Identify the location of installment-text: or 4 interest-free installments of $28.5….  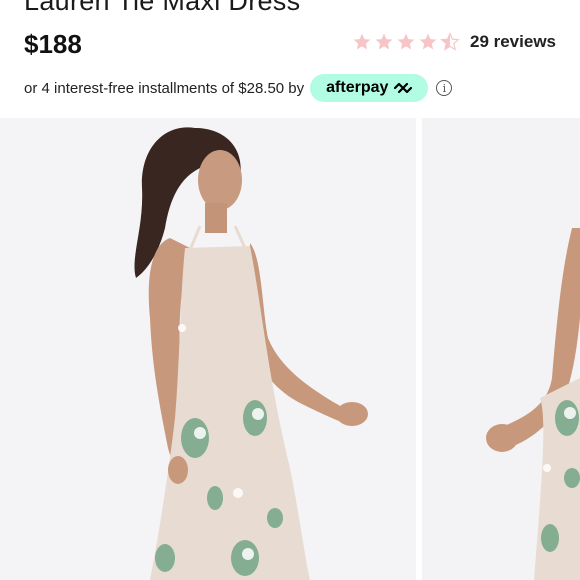
(164, 88).